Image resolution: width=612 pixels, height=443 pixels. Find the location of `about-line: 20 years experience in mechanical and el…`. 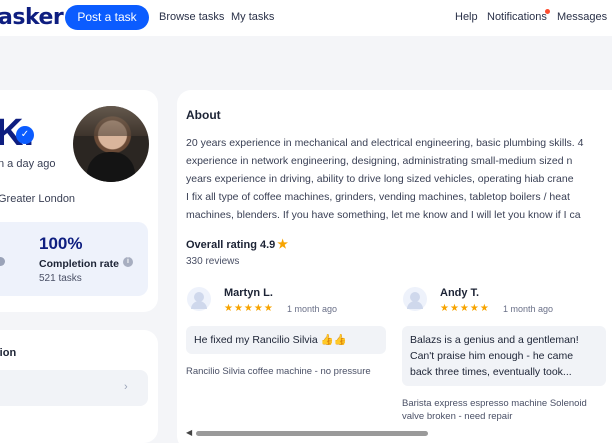

about-line: 20 years experience in mechanical and el… is located at coordinates (385, 143).